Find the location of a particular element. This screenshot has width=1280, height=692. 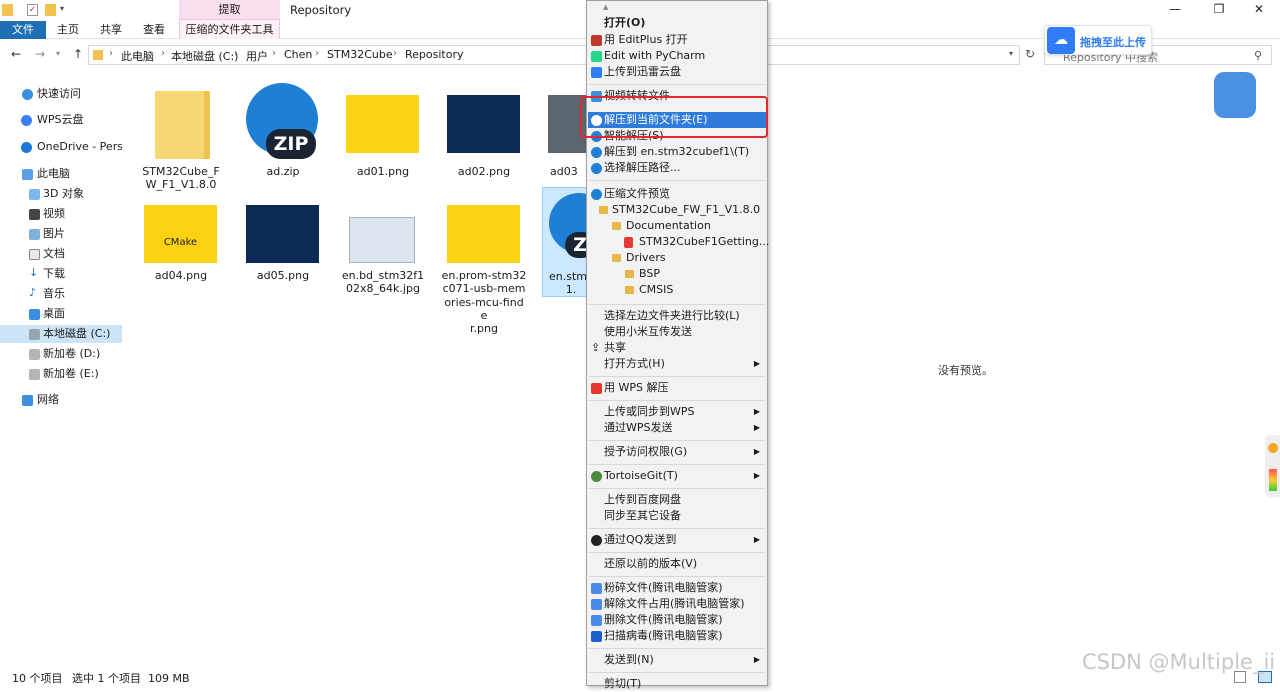

sidebar-item-volume-e: 新加卷 (E:) is located at coordinates (61, 374).